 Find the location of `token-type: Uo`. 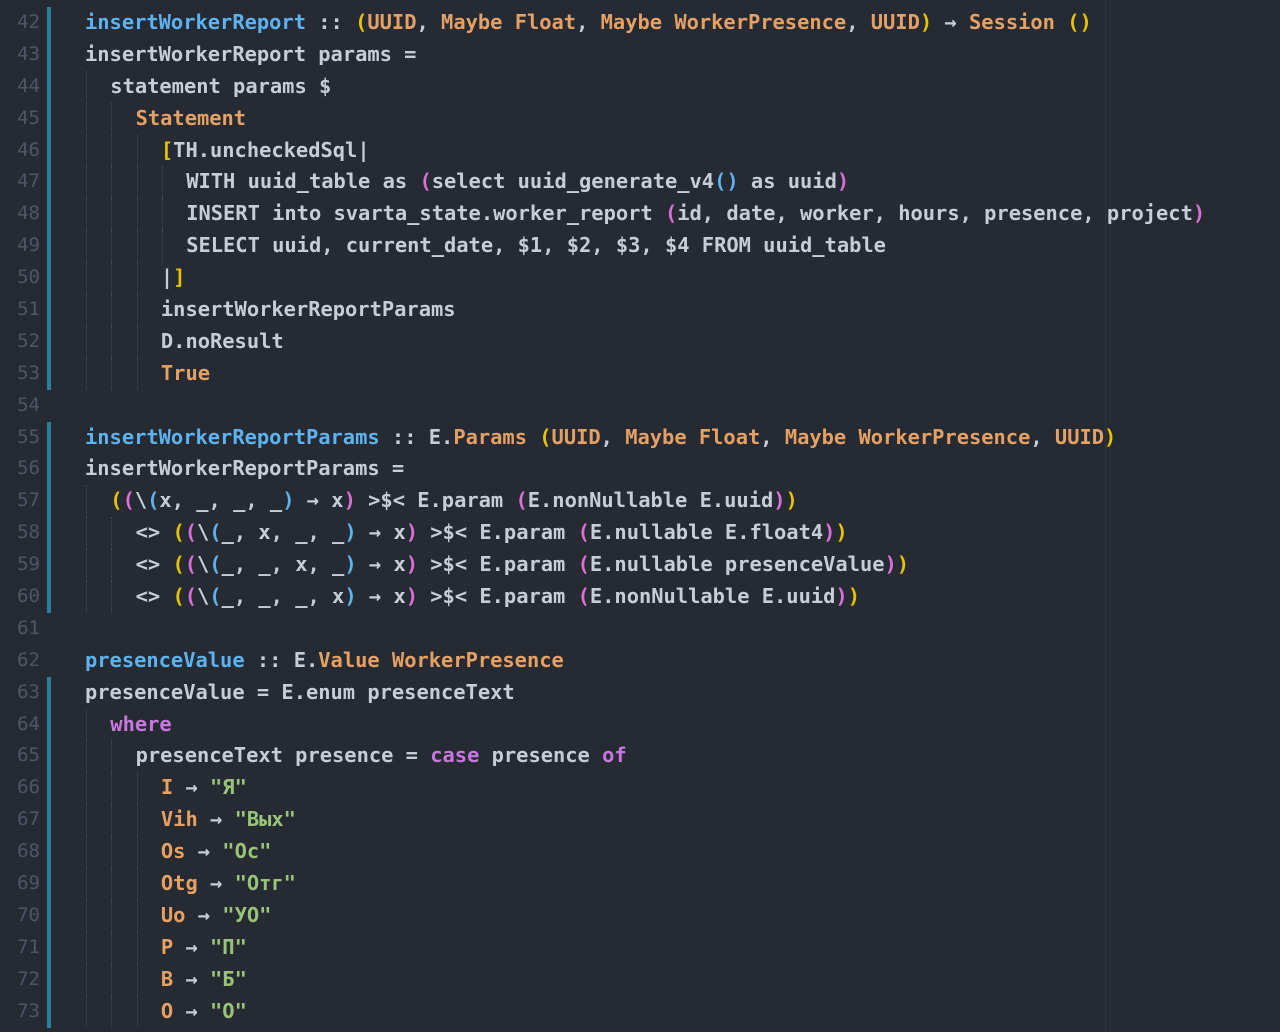

token-type: Uo is located at coordinates (173, 914).